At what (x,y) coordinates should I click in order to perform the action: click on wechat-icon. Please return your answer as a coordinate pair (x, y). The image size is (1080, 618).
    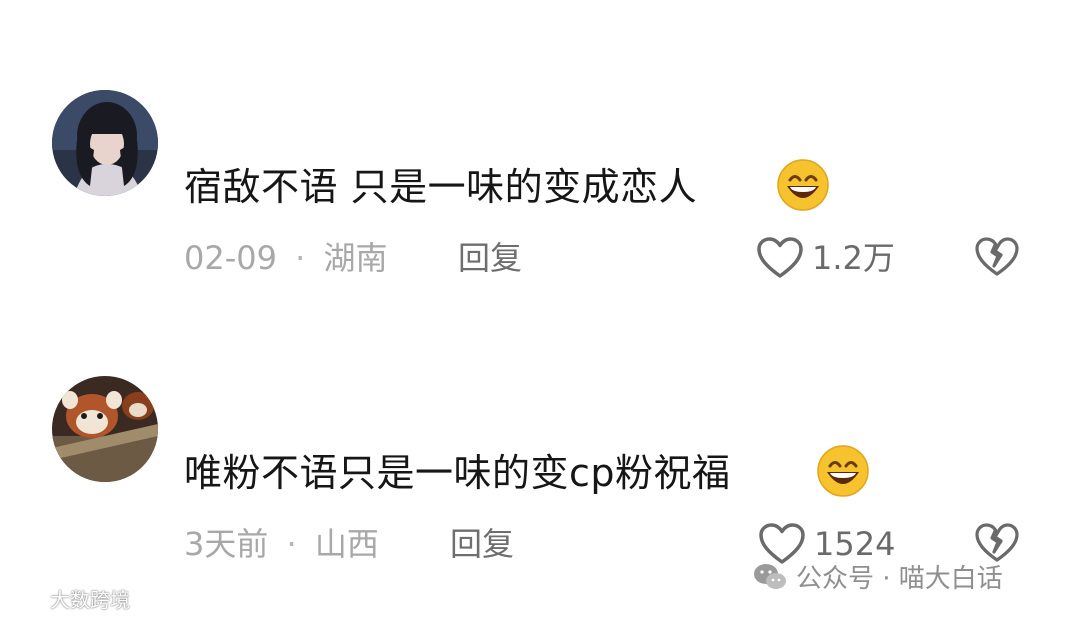
    Looking at the image, I should click on (770, 576).